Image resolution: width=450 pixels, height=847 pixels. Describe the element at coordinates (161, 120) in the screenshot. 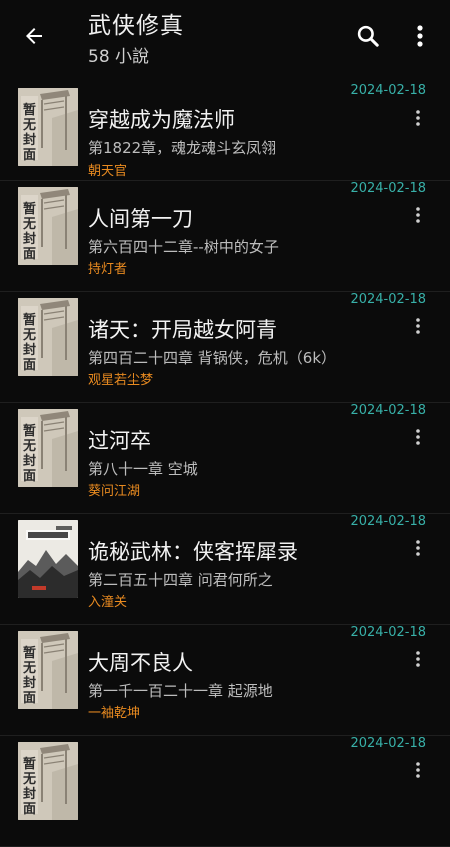

I see `book-title: 穿越成为魔法师` at that location.